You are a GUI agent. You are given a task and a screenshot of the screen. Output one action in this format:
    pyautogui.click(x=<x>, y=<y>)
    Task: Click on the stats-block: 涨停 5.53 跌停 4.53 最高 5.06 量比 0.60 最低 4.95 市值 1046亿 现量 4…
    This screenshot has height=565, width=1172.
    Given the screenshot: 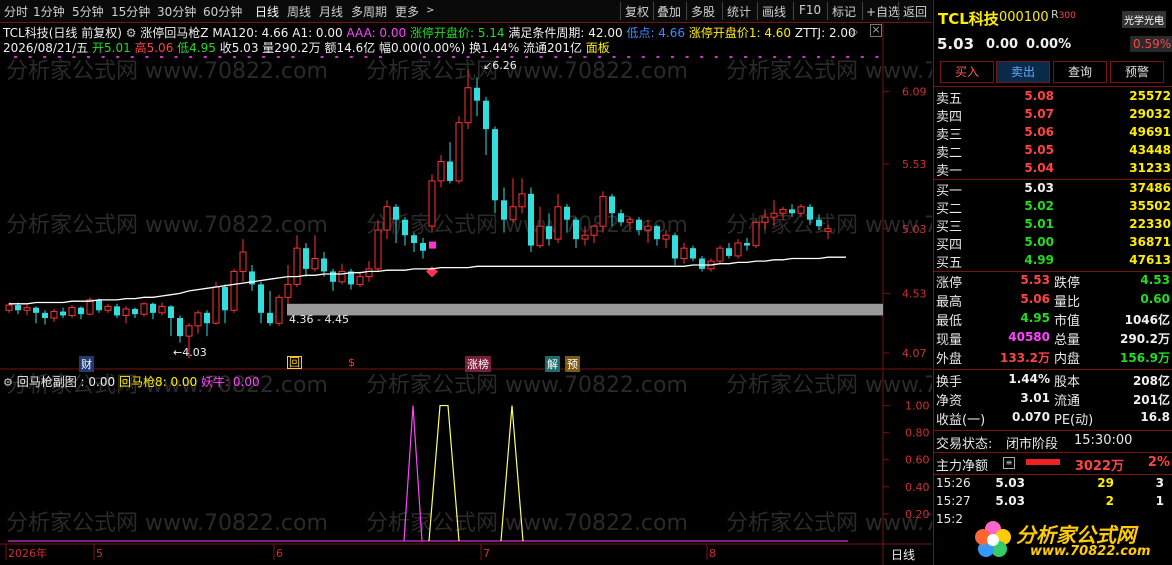 What is the action you would take?
    pyautogui.click(x=1053, y=320)
    